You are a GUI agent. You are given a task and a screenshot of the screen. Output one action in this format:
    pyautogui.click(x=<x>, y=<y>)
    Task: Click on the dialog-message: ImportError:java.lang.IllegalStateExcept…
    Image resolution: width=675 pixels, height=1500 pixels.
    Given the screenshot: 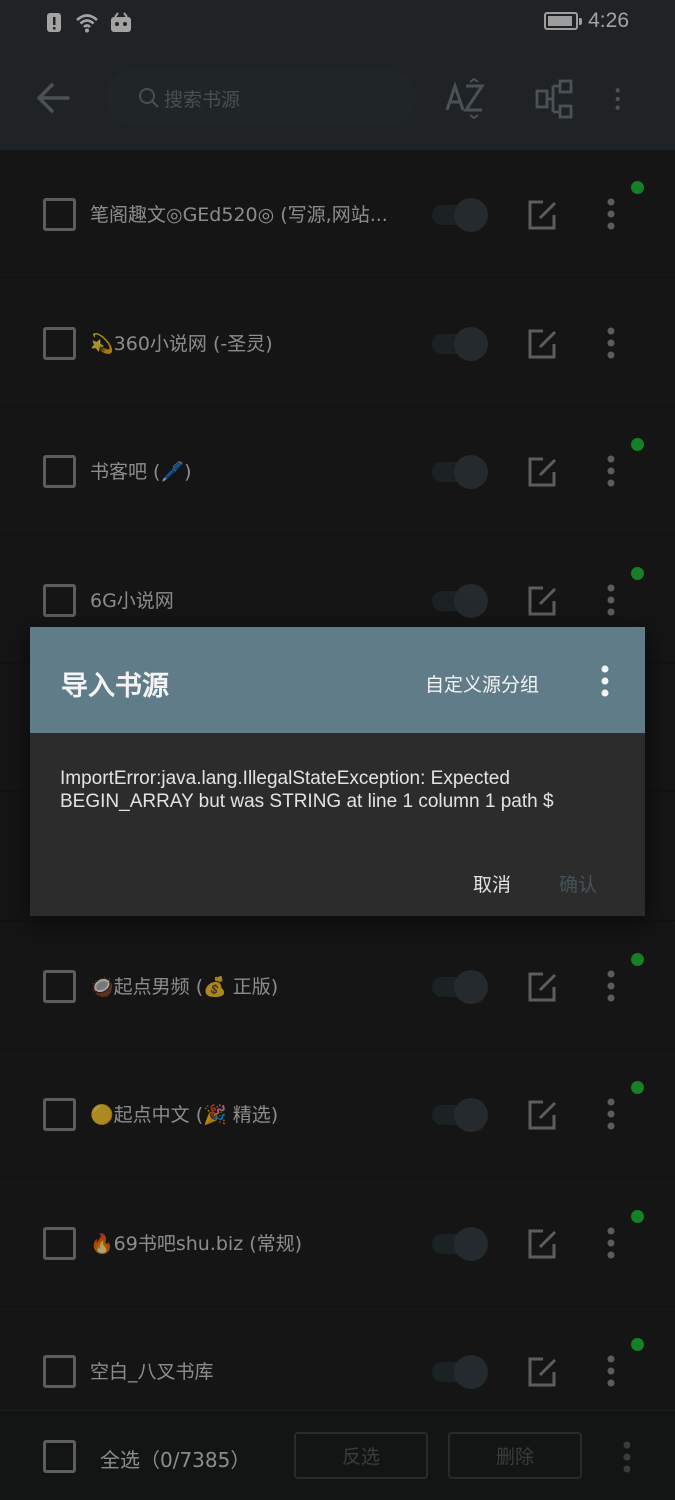 What is the action you would take?
    pyautogui.click(x=307, y=790)
    